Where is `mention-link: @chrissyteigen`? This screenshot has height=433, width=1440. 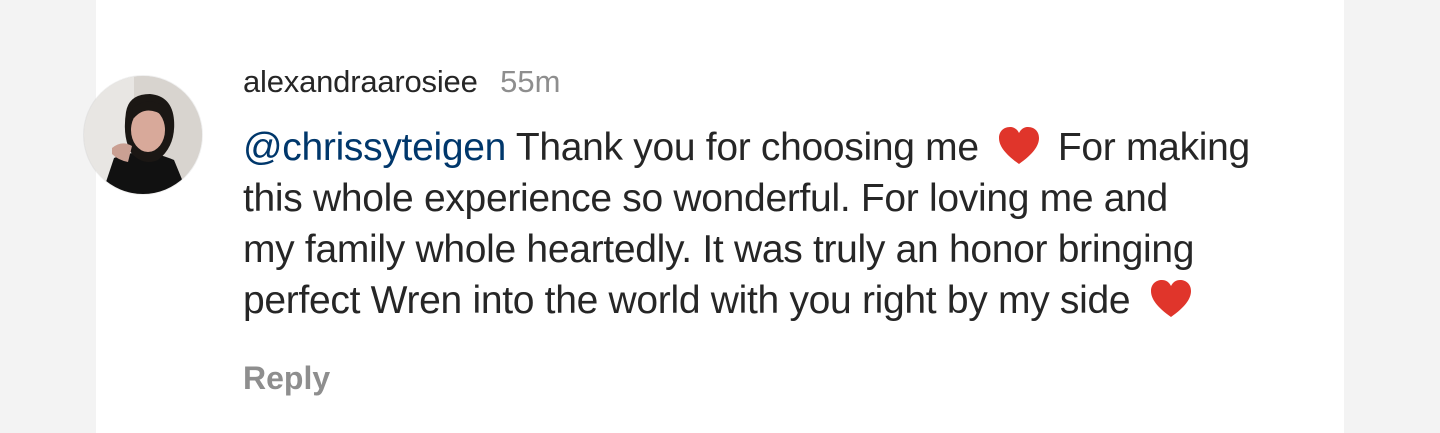
mention-link: @chrissyteigen is located at coordinates (374, 147).